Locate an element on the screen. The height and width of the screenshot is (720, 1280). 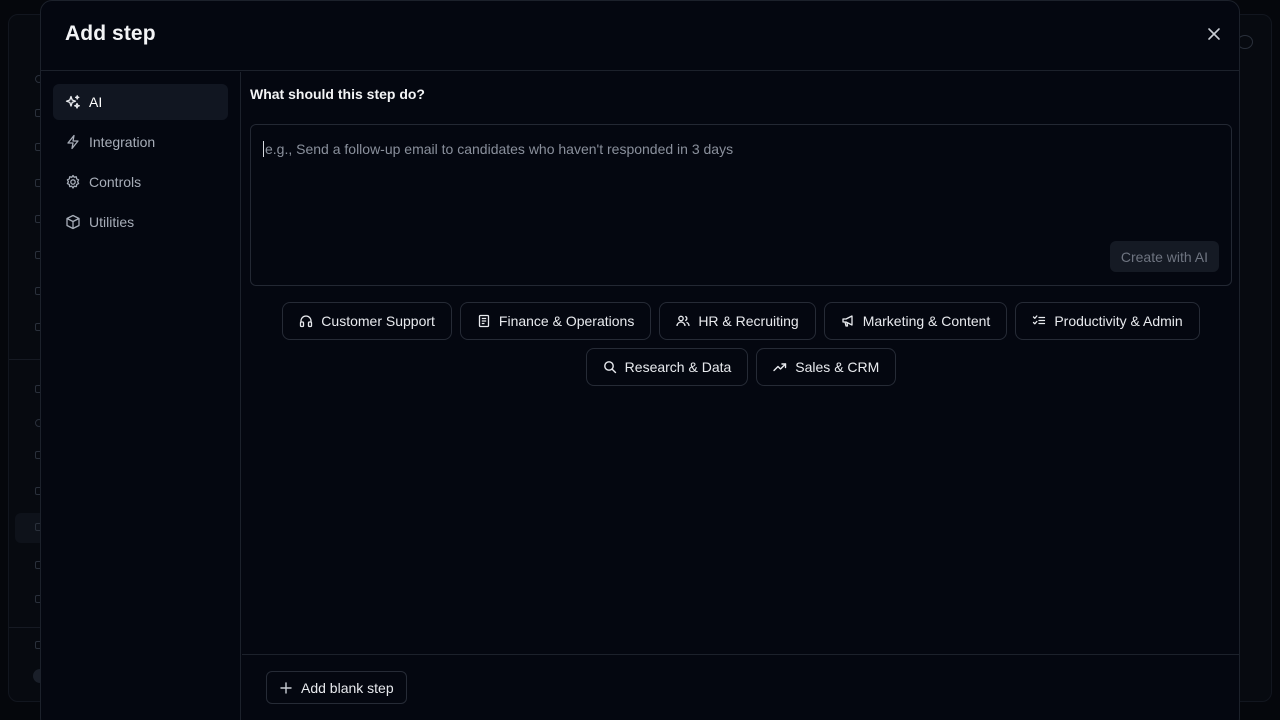
headphones-icon is located at coordinates (306, 321).